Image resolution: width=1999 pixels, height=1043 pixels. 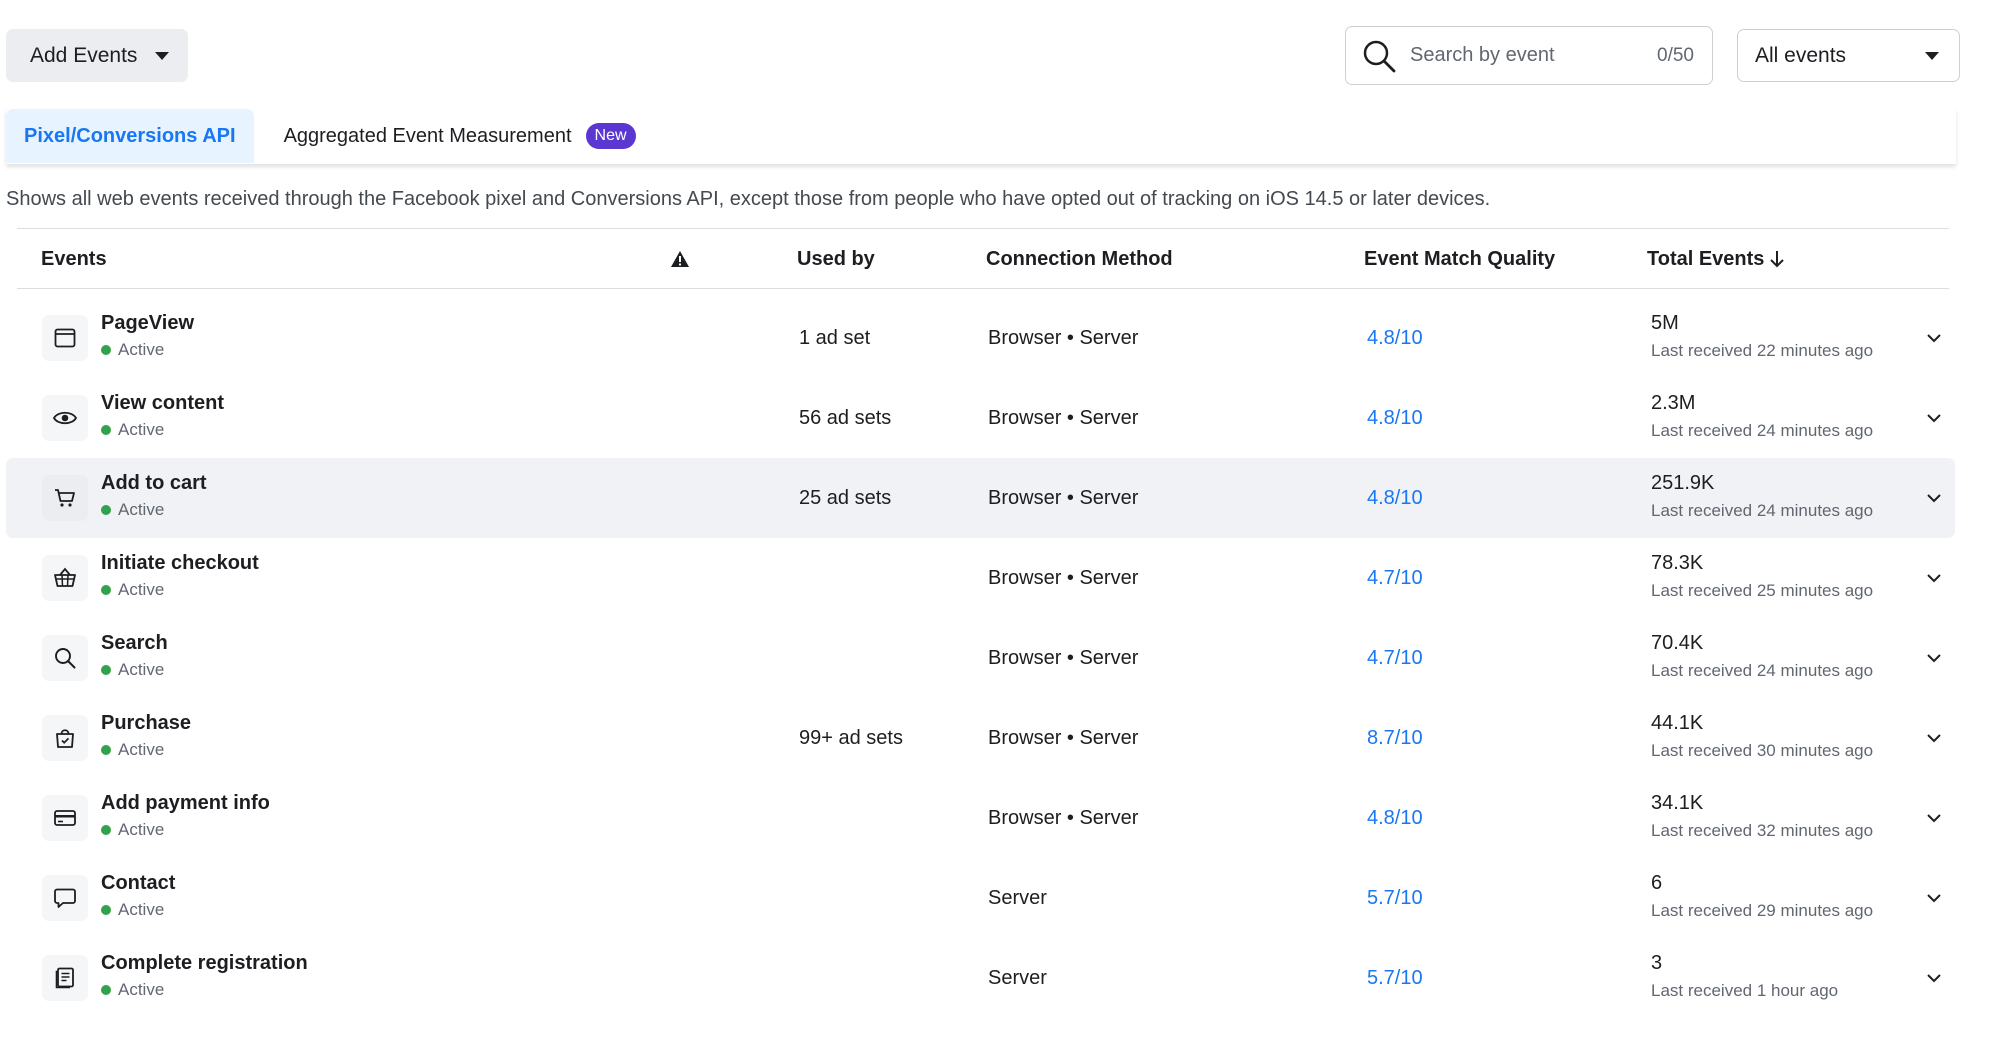 What do you see at coordinates (835, 337) in the screenshot?
I see `used-by: 1 ad set` at bounding box center [835, 337].